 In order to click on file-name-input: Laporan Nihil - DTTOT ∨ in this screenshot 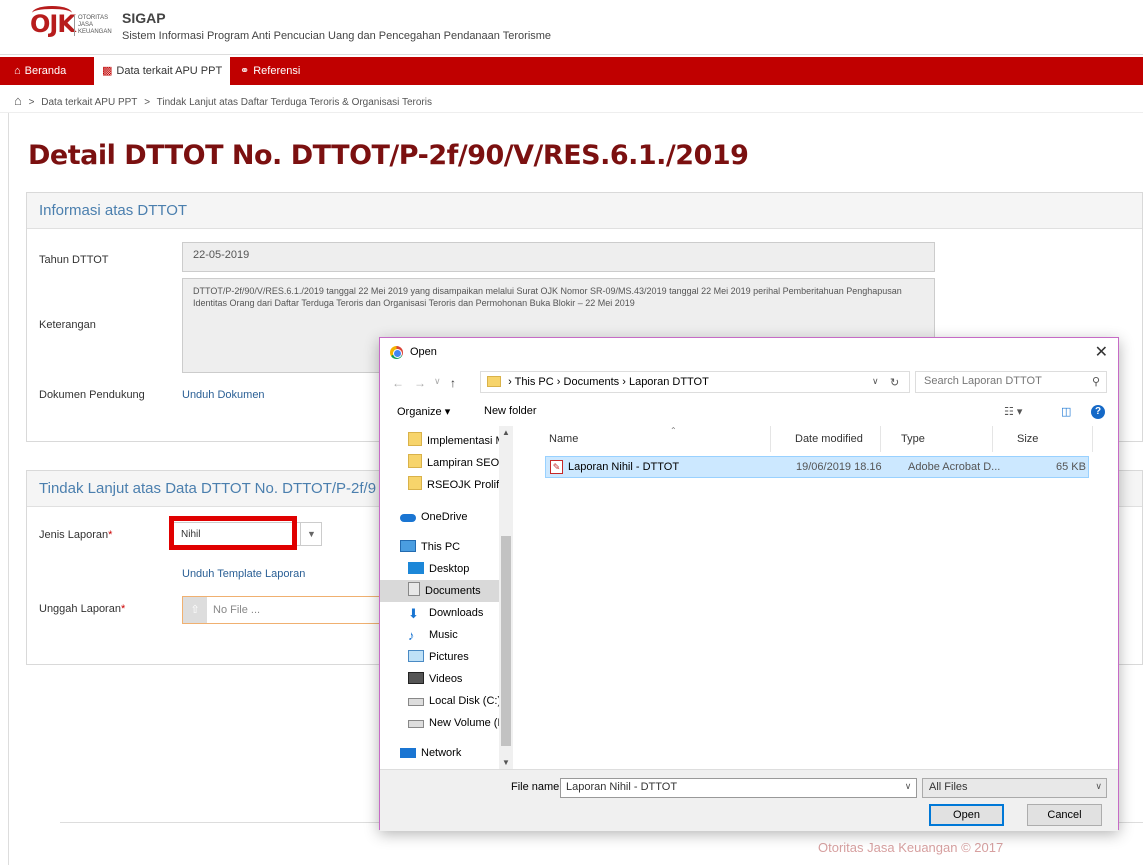, I will do `click(738, 788)`.